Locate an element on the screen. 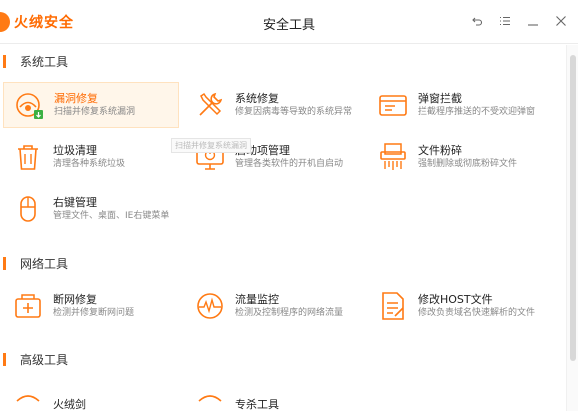 Image resolution: width=578 pixels, height=411 pixels. close-icon is located at coordinates (561, 21).